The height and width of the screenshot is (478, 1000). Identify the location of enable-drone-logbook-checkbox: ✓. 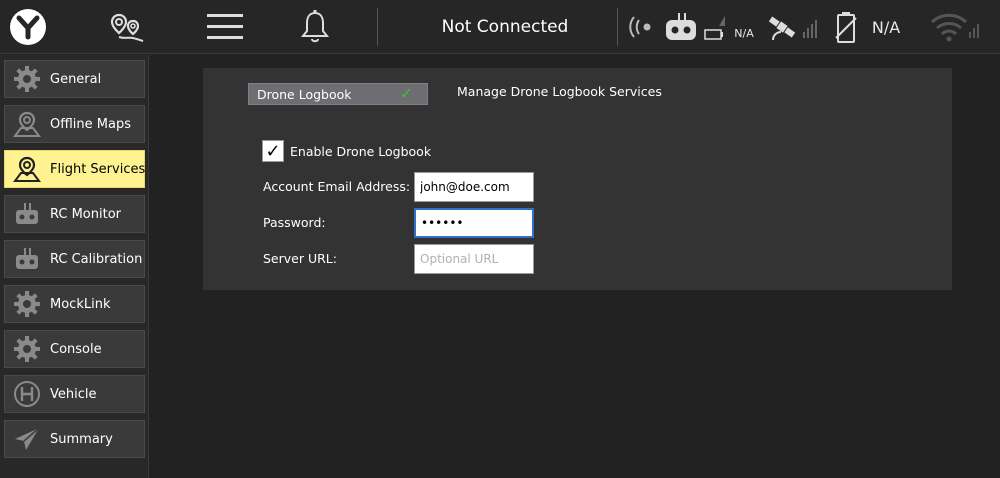
(273, 151).